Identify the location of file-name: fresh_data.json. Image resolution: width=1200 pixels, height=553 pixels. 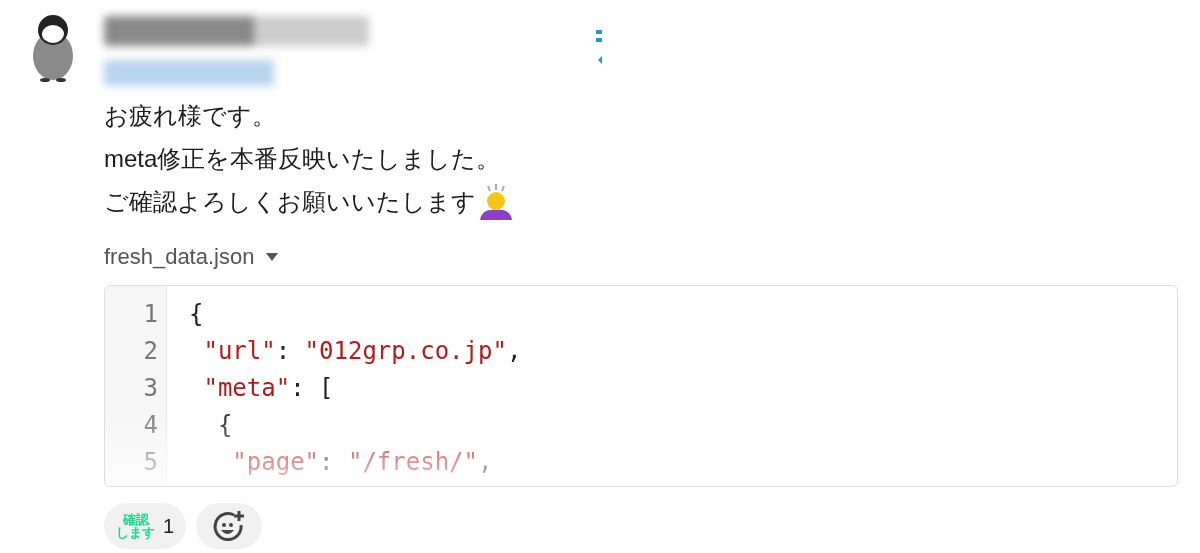
(179, 257).